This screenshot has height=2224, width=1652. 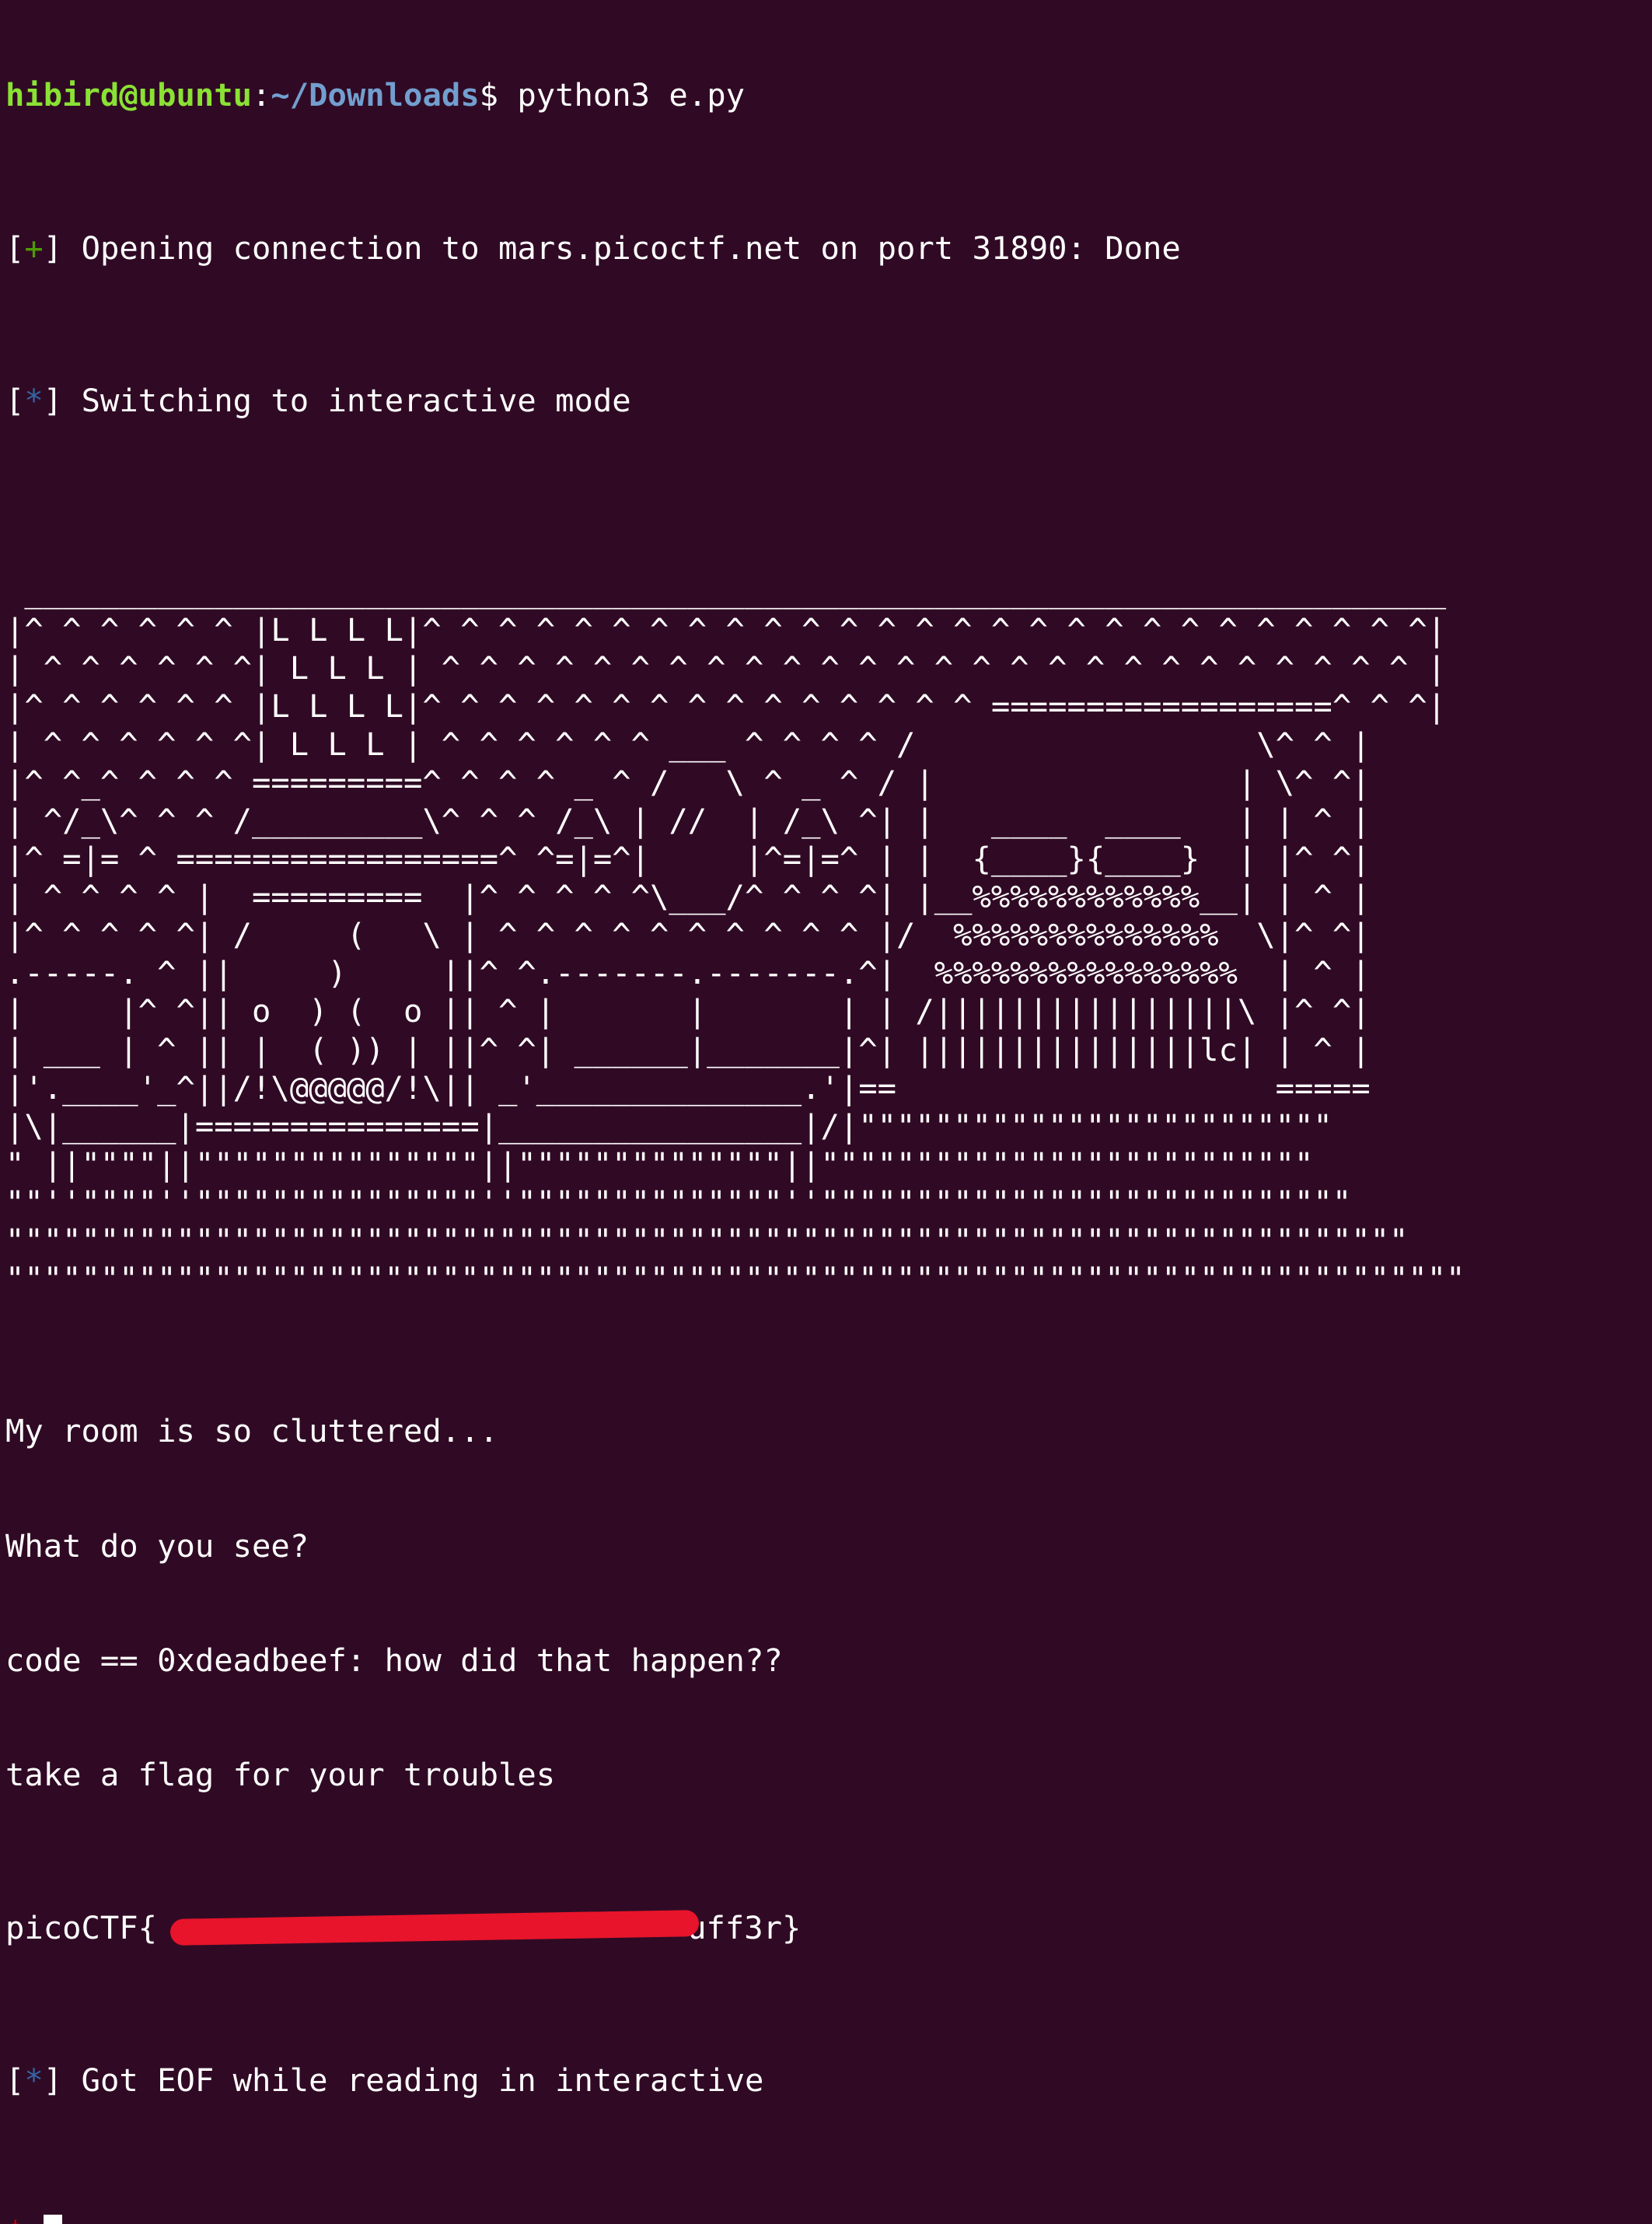 I want to click on ascii-art-line, so click(x=828, y=553).